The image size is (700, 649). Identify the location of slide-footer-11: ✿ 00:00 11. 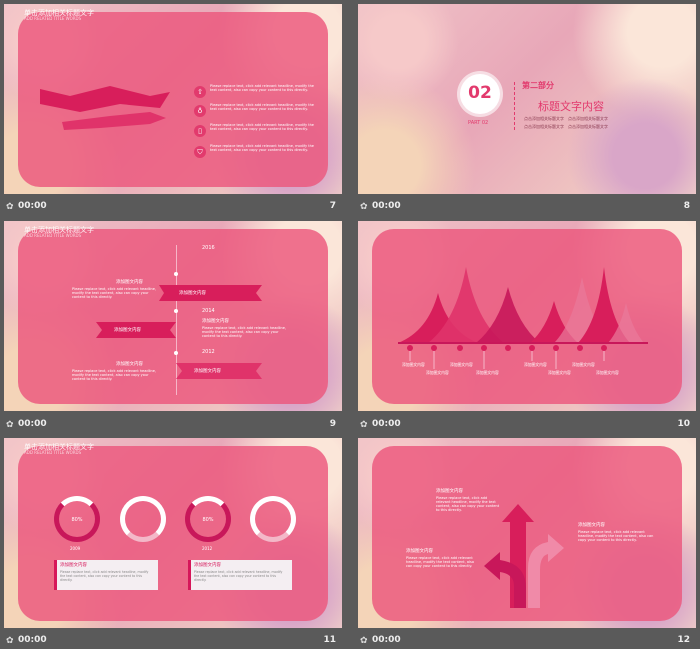
(173, 640).